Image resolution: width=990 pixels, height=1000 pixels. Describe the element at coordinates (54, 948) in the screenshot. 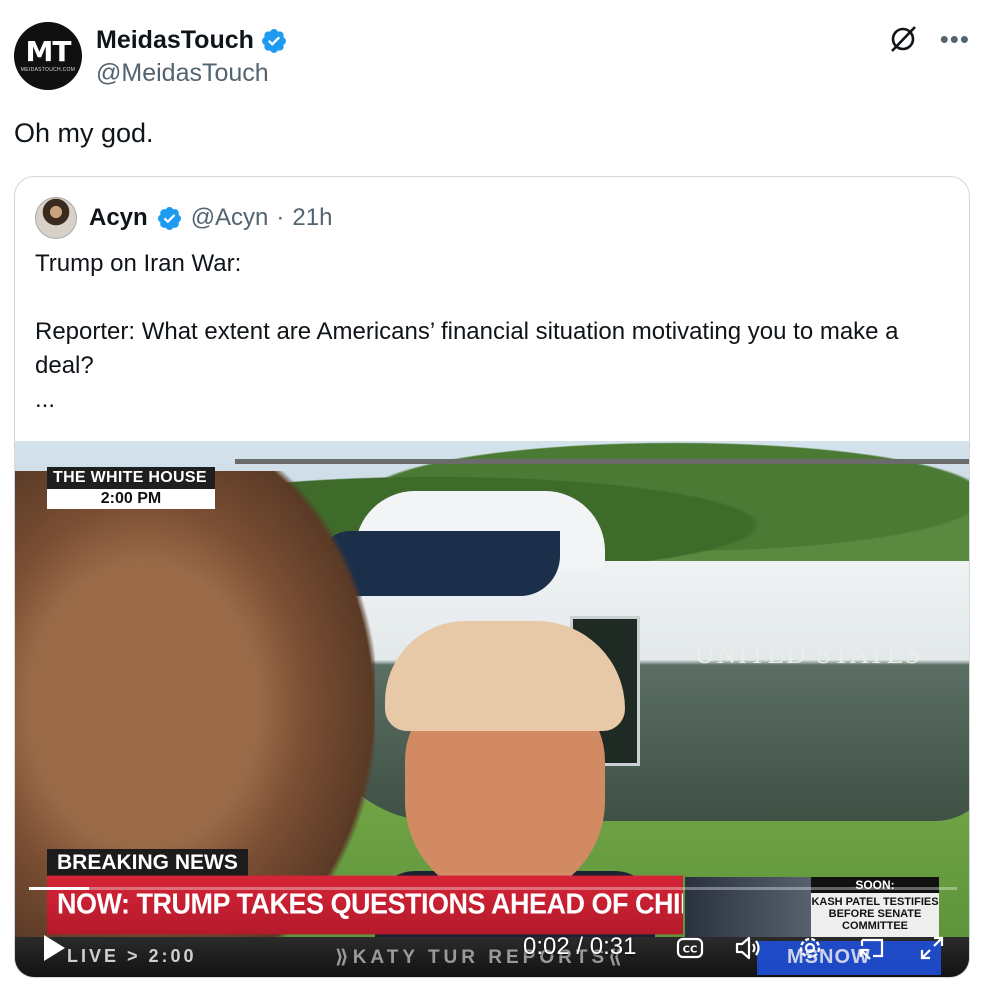

I see `play-icon` at that location.